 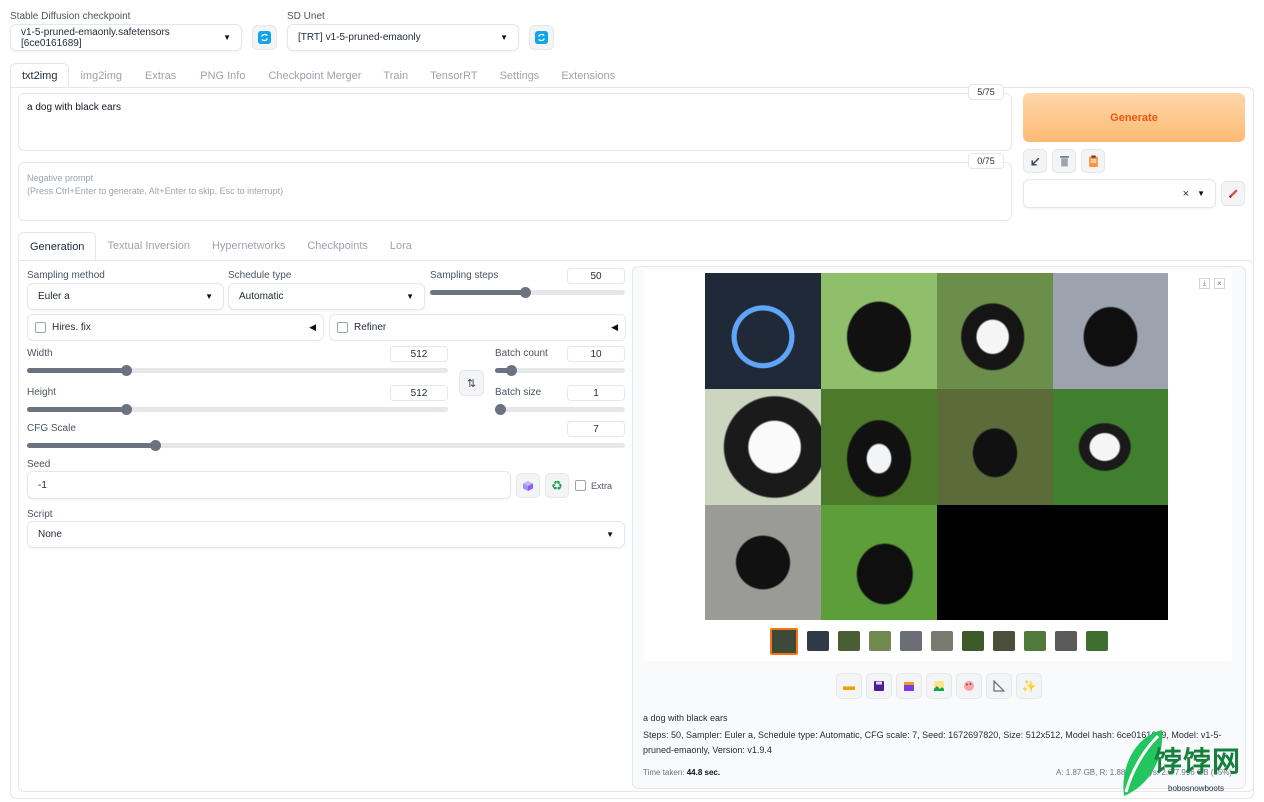 What do you see at coordinates (101, 75) in the screenshot?
I see `tab-img2img: img2img` at bounding box center [101, 75].